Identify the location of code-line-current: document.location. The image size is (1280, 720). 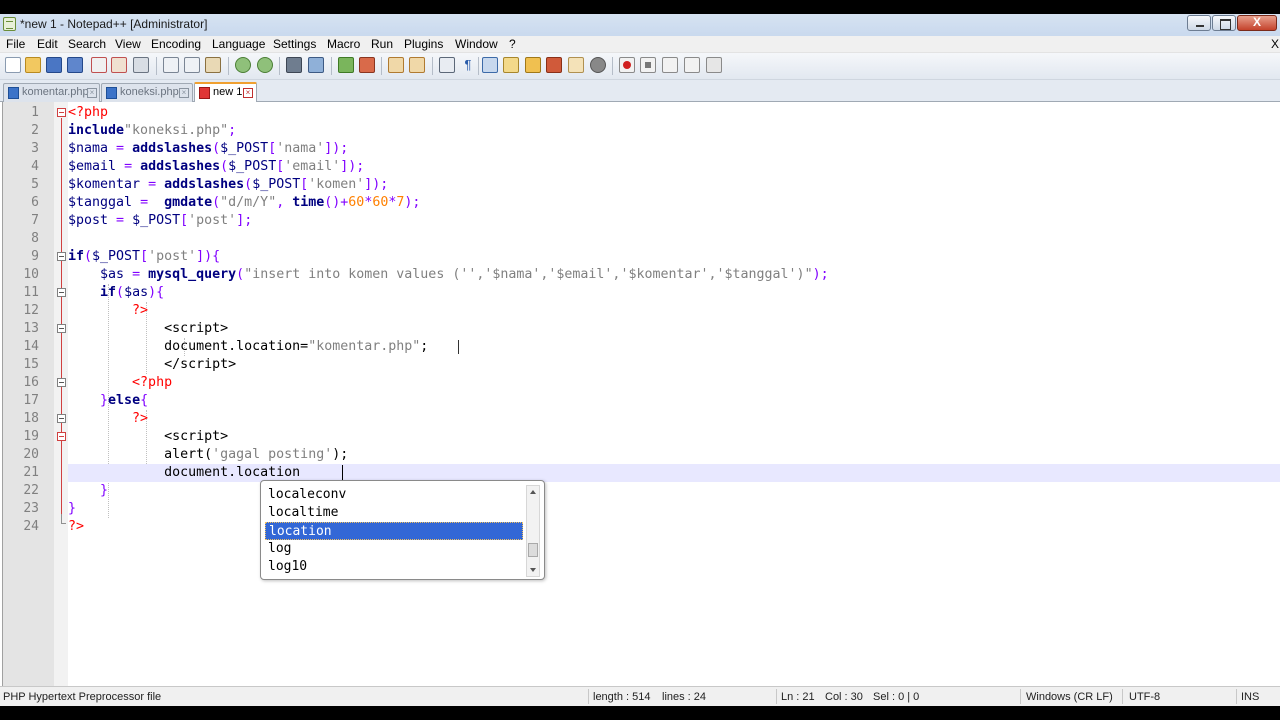
(674, 473).